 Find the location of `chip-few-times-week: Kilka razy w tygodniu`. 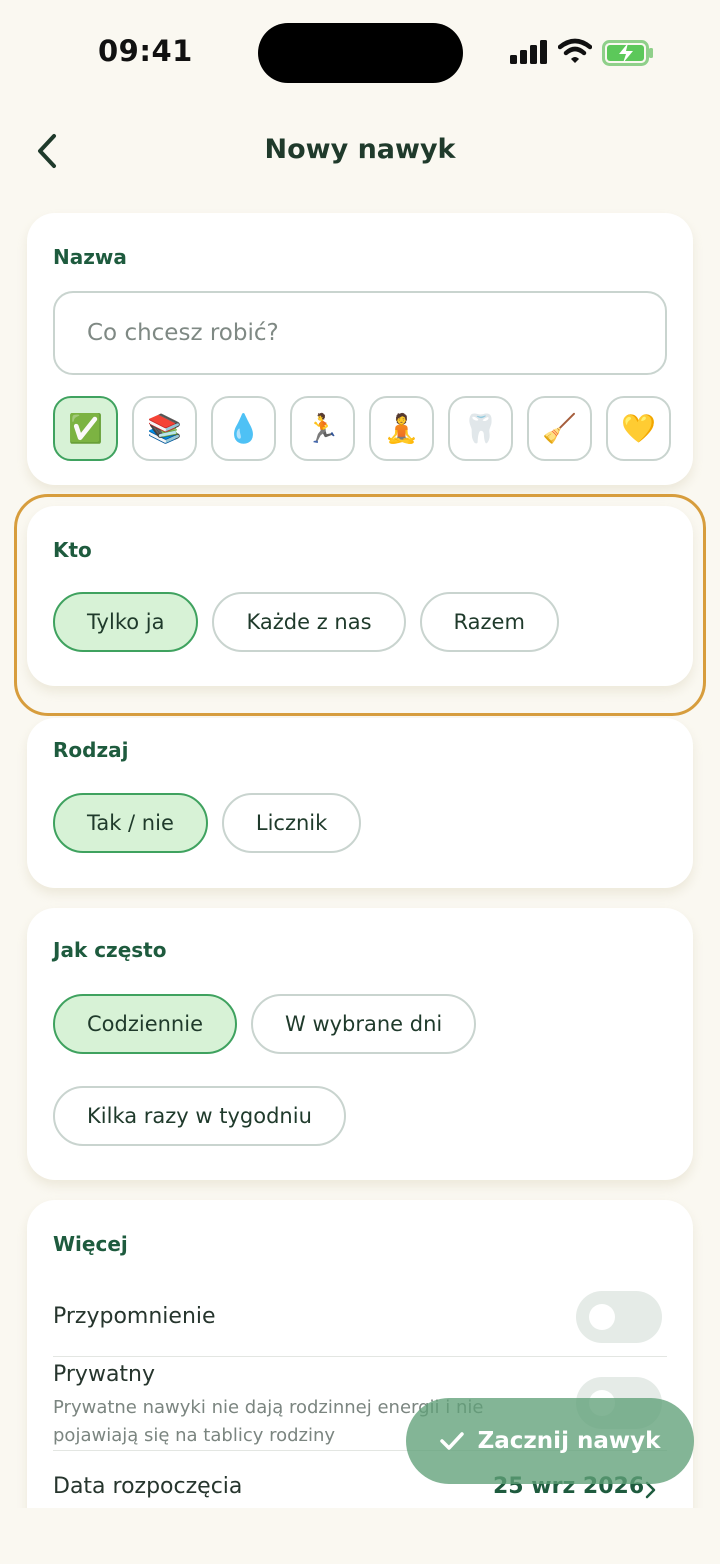

chip-few-times-week: Kilka razy w tygodniu is located at coordinates (199, 1116).